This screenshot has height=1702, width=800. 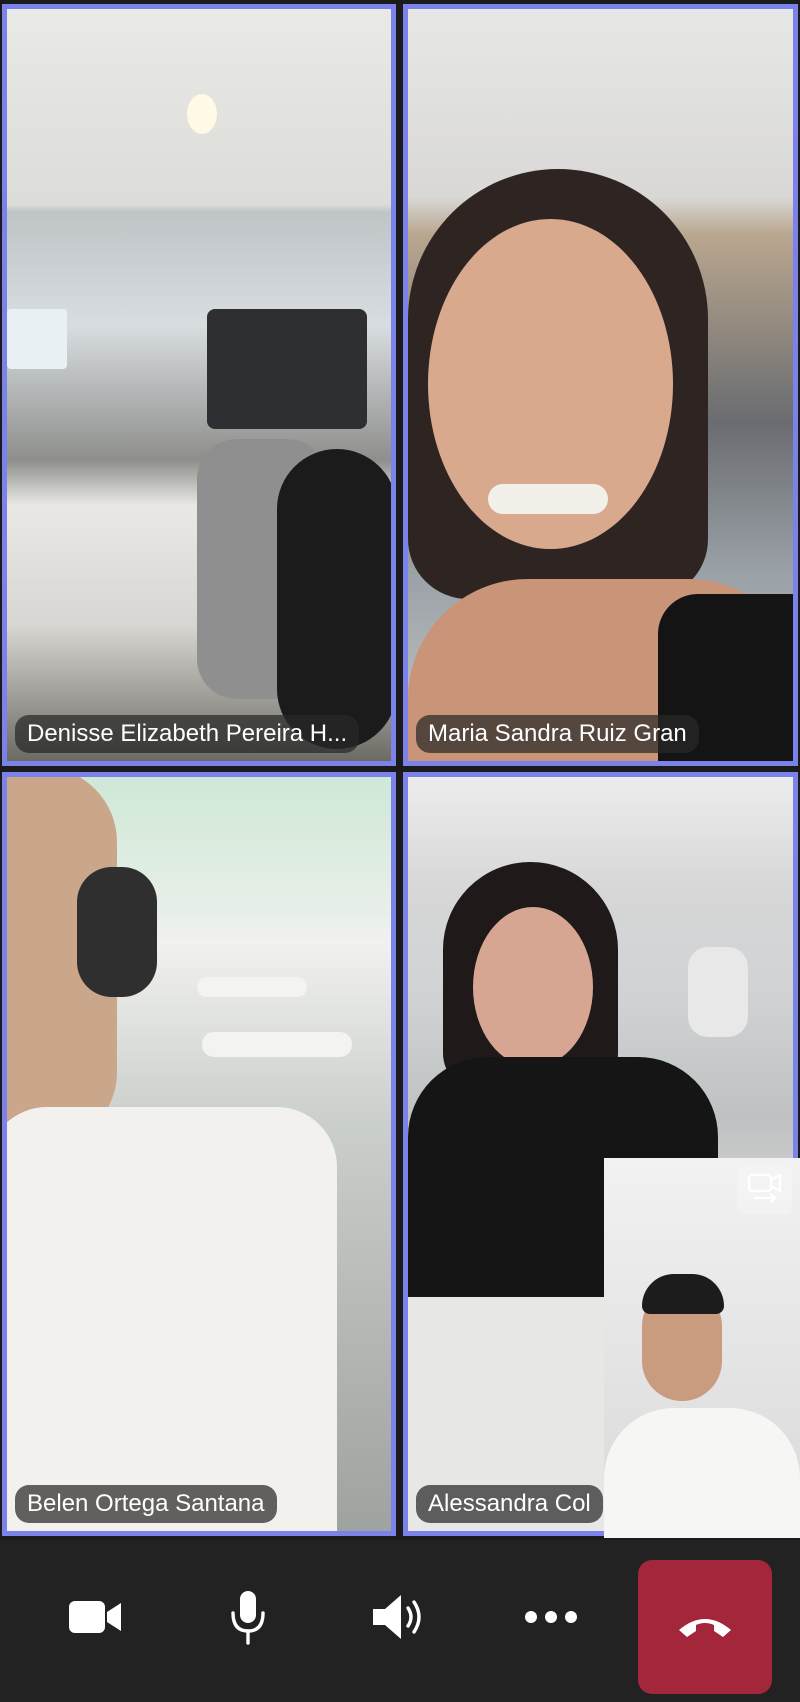 I want to click on camera-toggle-button, so click(x=95, y=1619).